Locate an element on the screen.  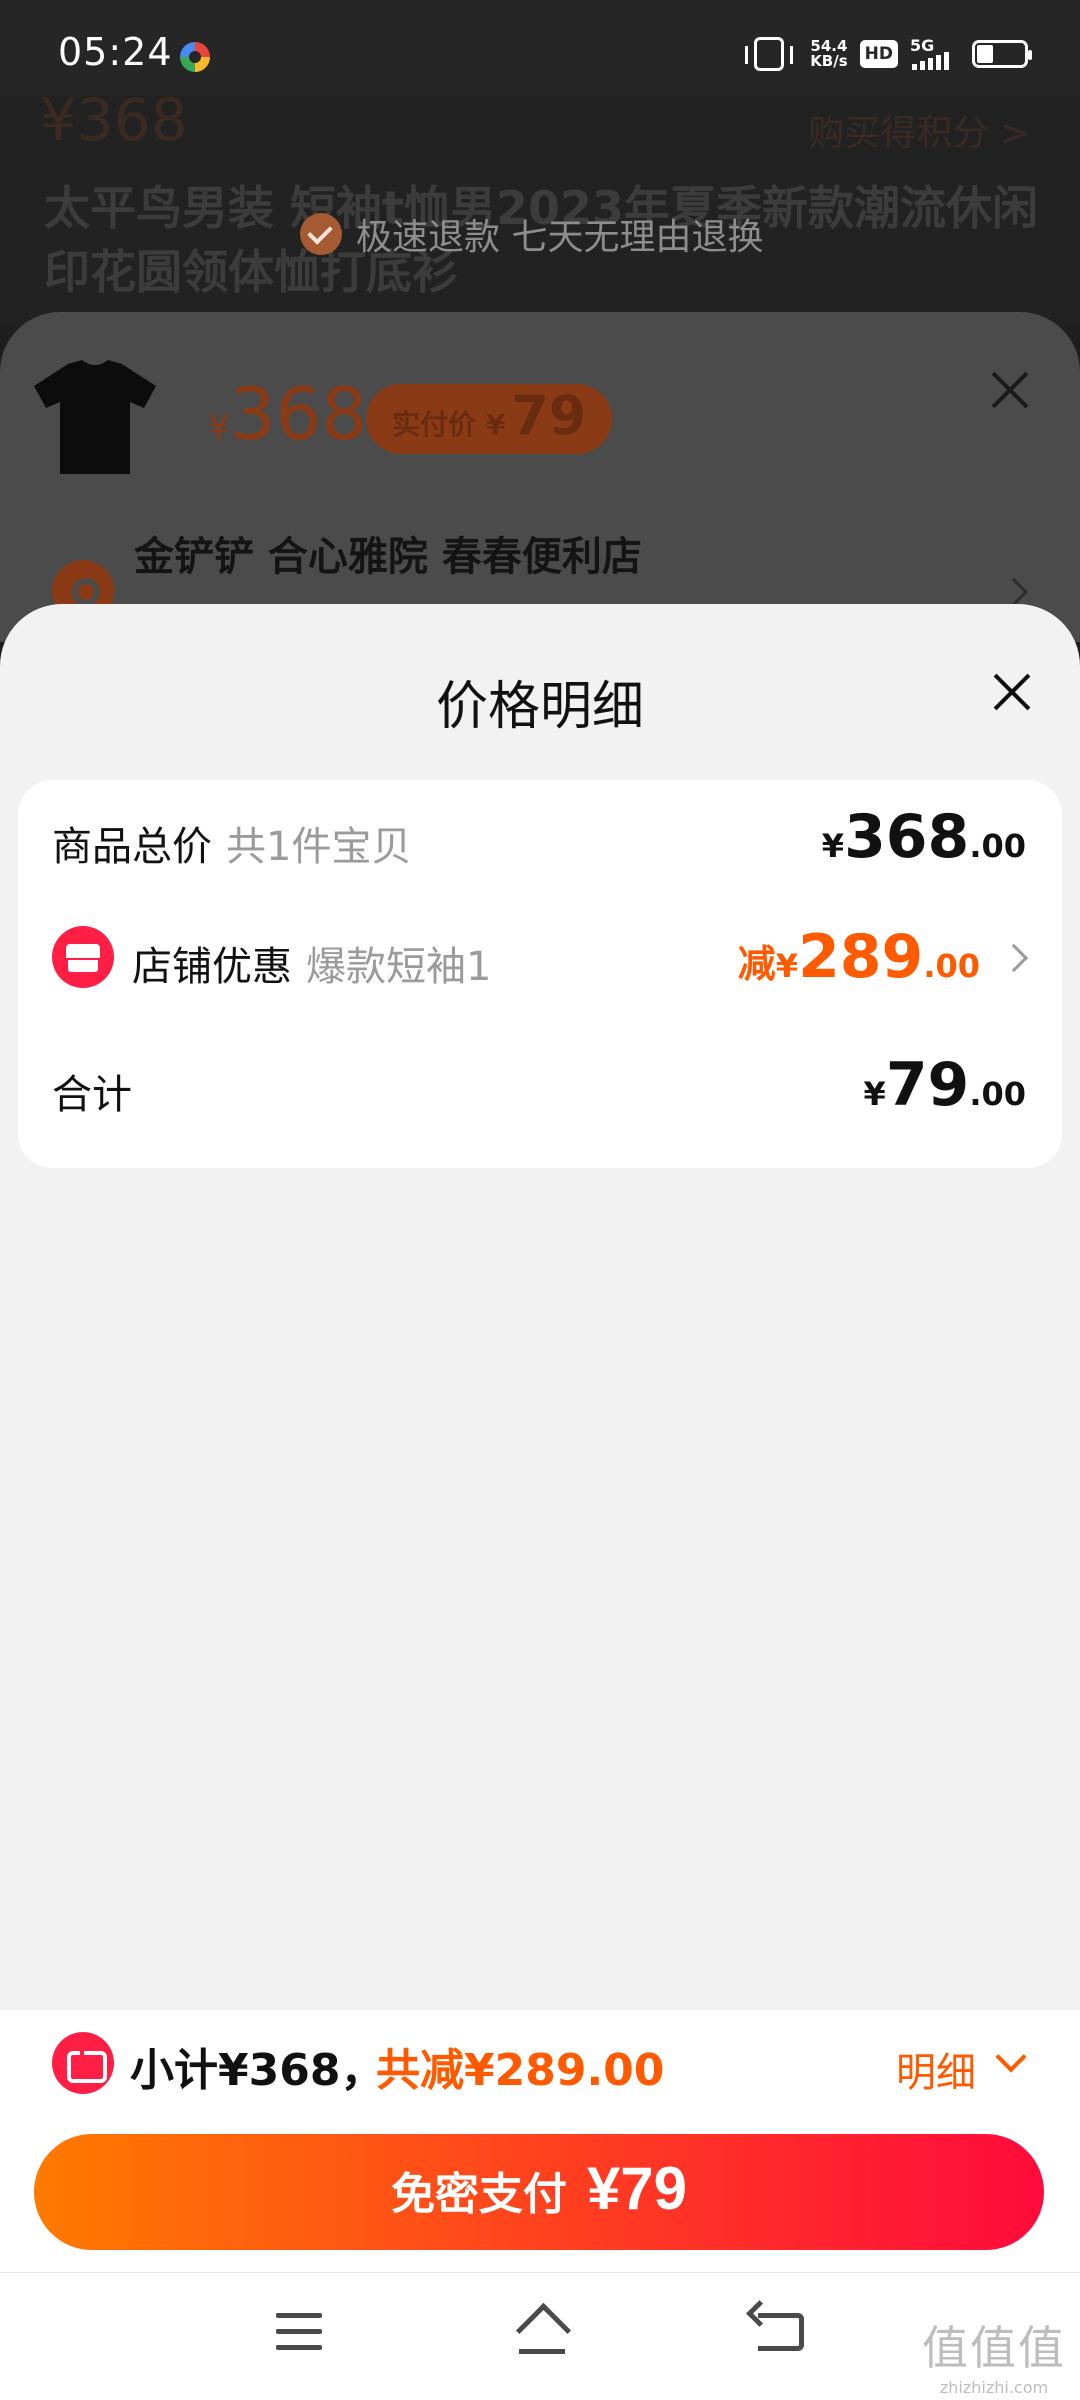
watermark-text: 值值值 is located at coordinates (994, 2348).